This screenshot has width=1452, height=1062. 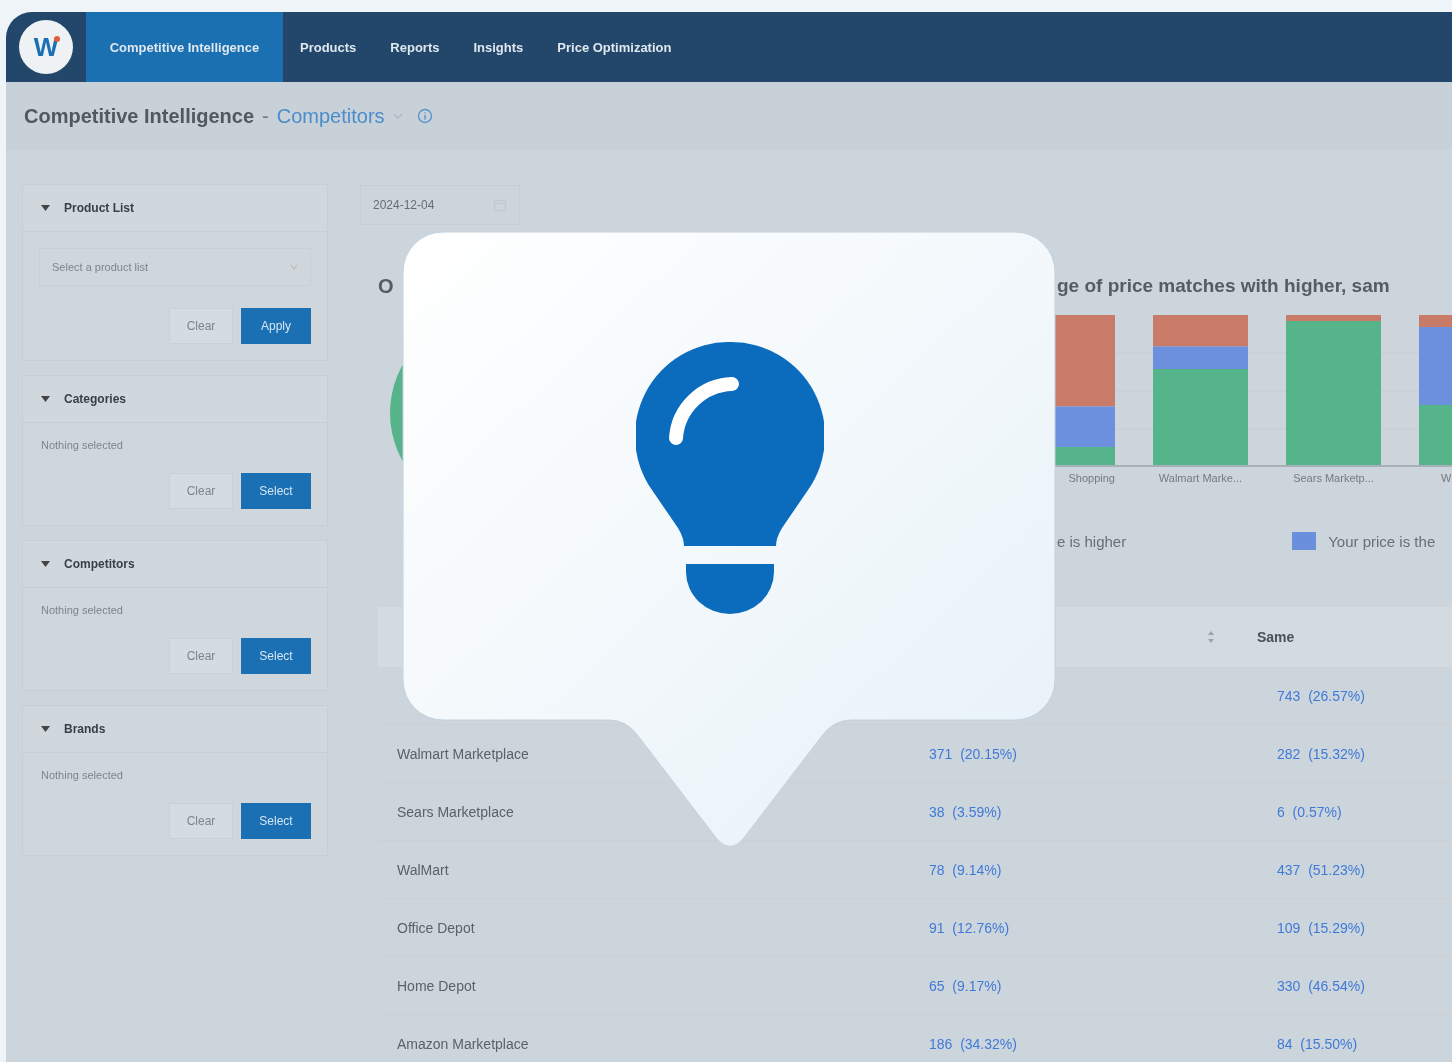 I want to click on table-cell: 743 (26.57%), so click(x=1321, y=695).